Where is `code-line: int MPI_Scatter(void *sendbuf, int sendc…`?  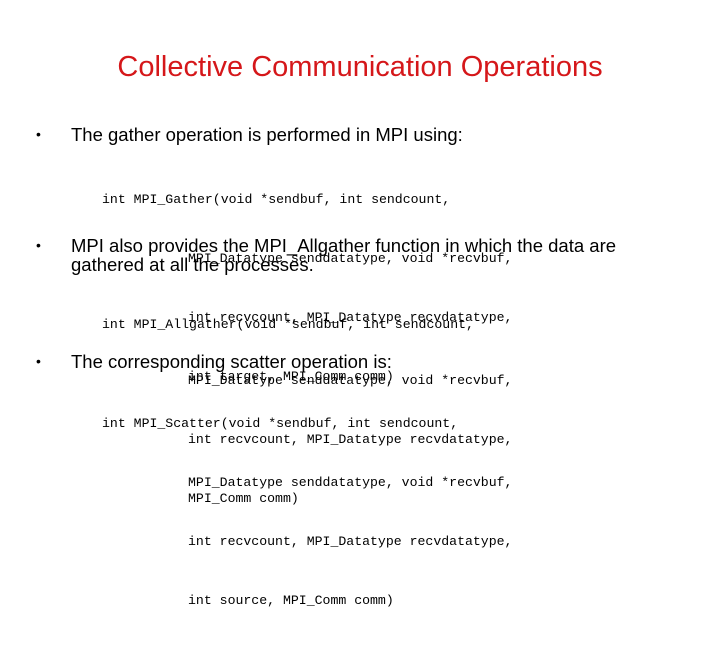
code-line: int MPI_Scatter(void *sendbuf, int sendc… is located at coordinates (280, 424).